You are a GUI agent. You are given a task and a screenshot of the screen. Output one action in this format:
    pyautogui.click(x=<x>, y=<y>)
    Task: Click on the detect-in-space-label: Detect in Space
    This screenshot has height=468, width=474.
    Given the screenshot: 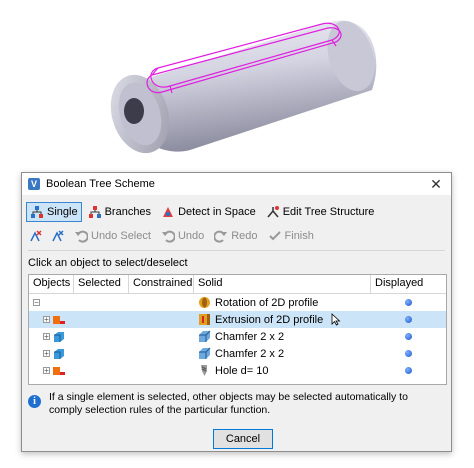 What is the action you would take?
    pyautogui.click(x=217, y=212)
    